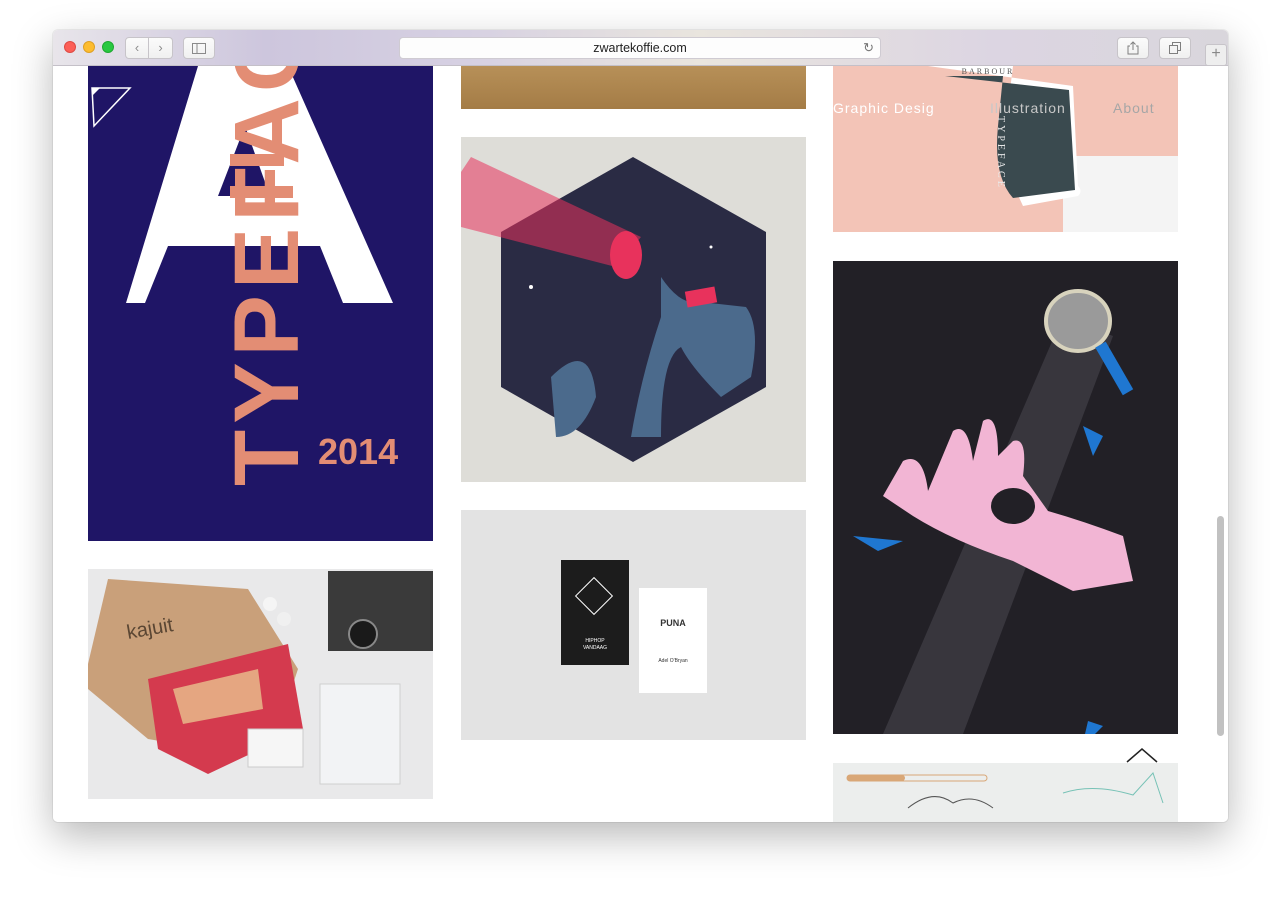 This screenshot has width=1280, height=897. What do you see at coordinates (595, 641) in the screenshot?
I see `card1-line1: HIPHOP` at bounding box center [595, 641].